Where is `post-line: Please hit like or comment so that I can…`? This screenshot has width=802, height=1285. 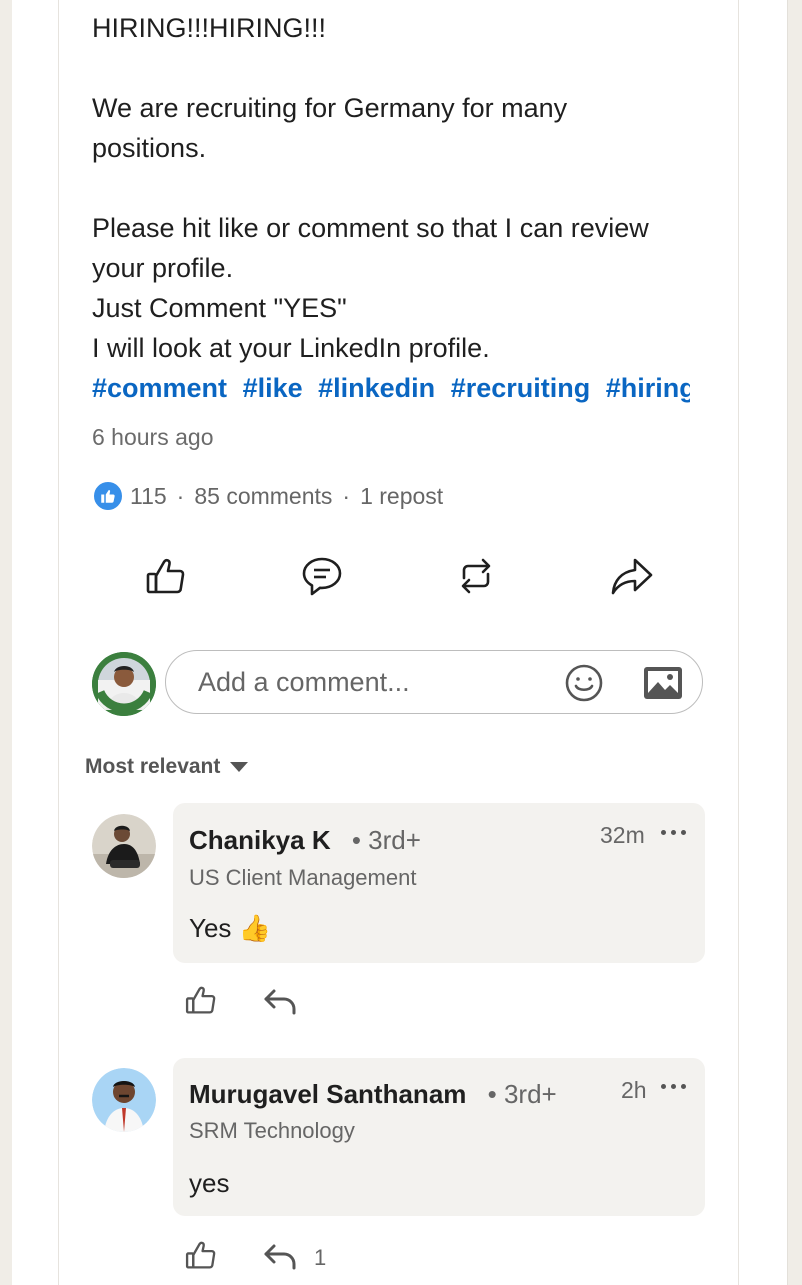
post-line: Please hit like or comment so that I can… is located at coordinates (370, 228).